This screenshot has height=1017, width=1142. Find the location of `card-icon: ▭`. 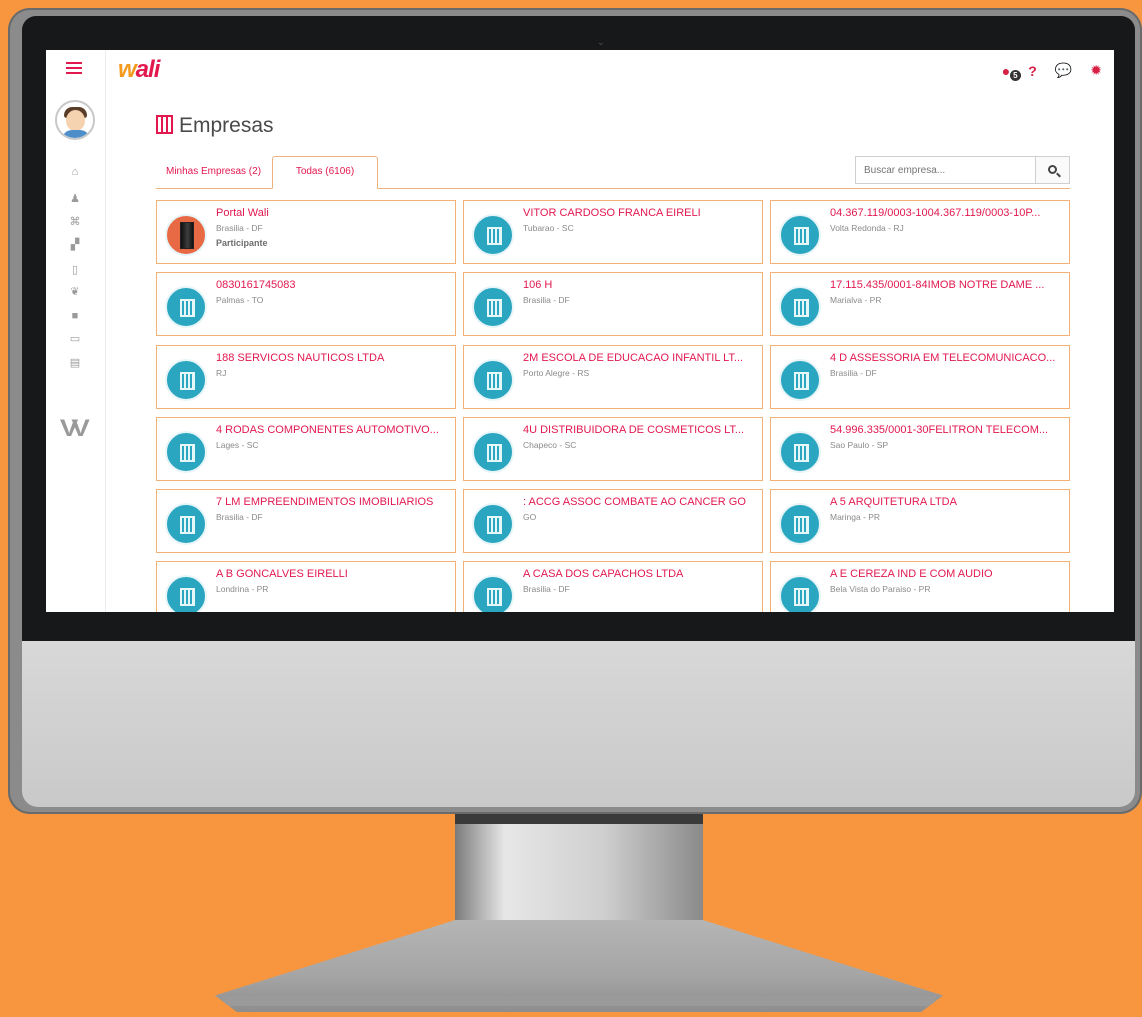

card-icon: ▭ is located at coordinates (75, 339).